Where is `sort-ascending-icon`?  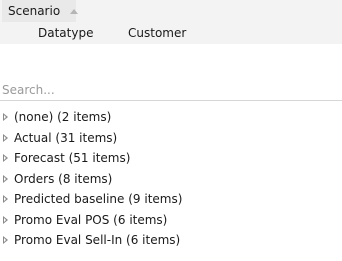 sort-ascending-icon is located at coordinates (74, 11).